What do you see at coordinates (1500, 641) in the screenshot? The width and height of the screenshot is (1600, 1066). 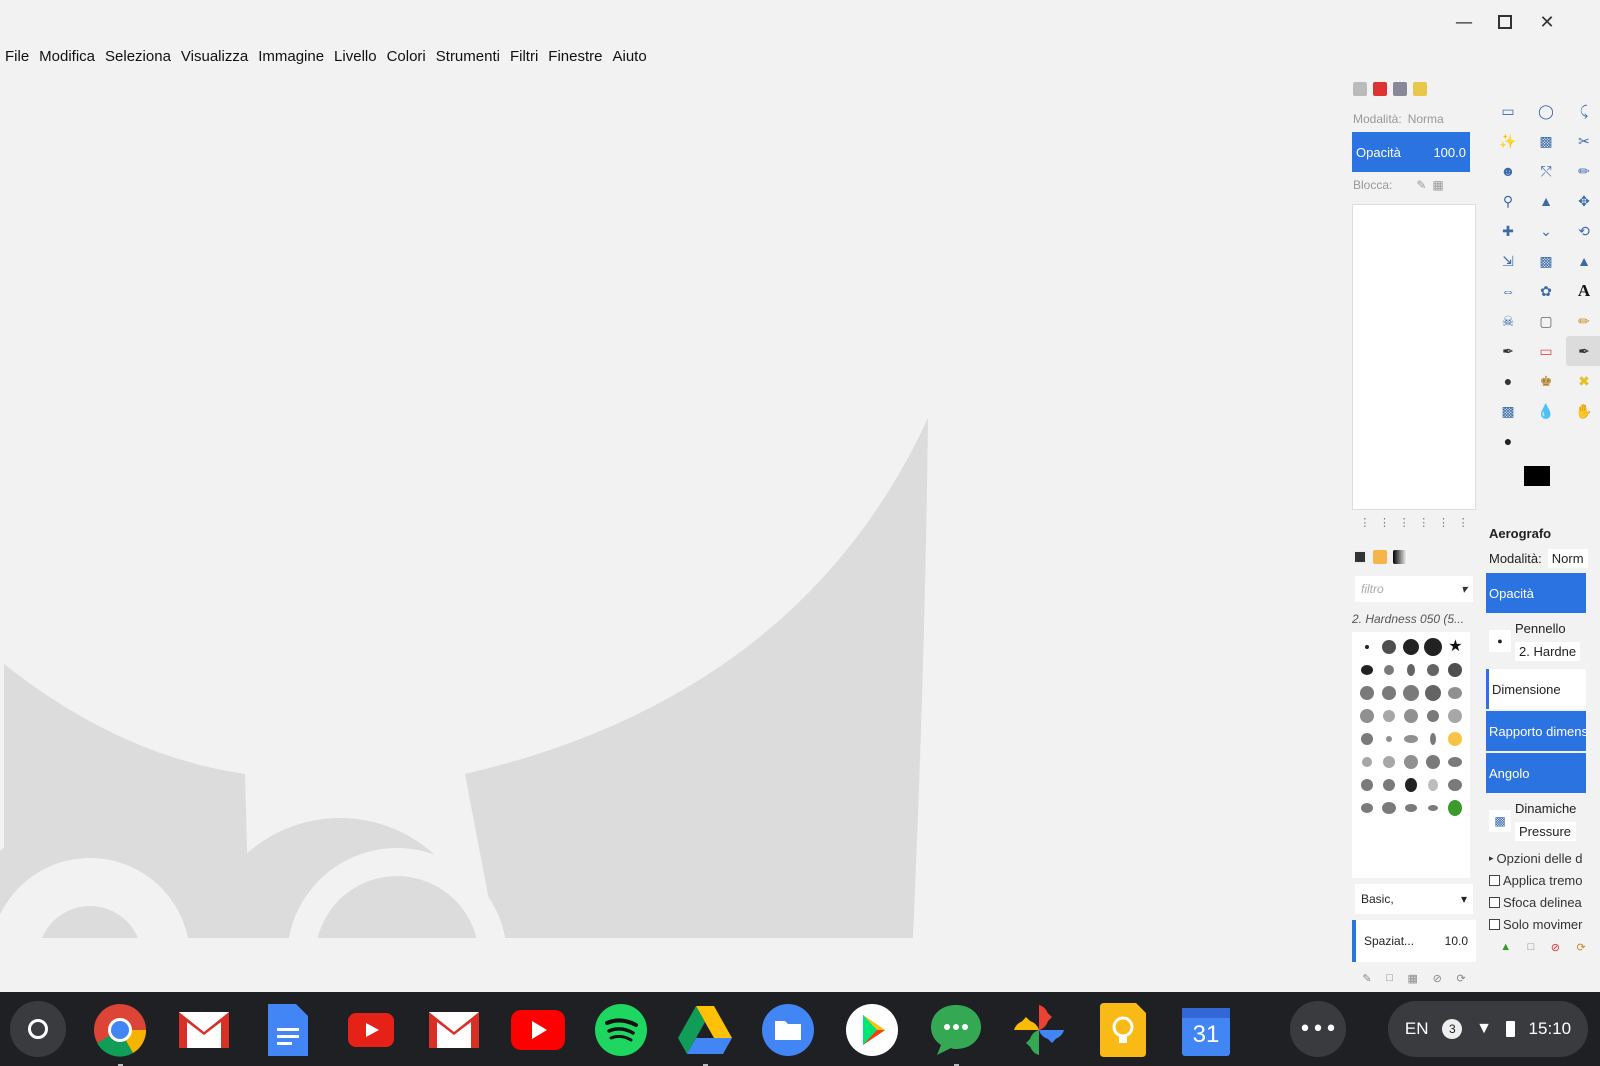 I see `brush-preview-icon: ●` at bounding box center [1500, 641].